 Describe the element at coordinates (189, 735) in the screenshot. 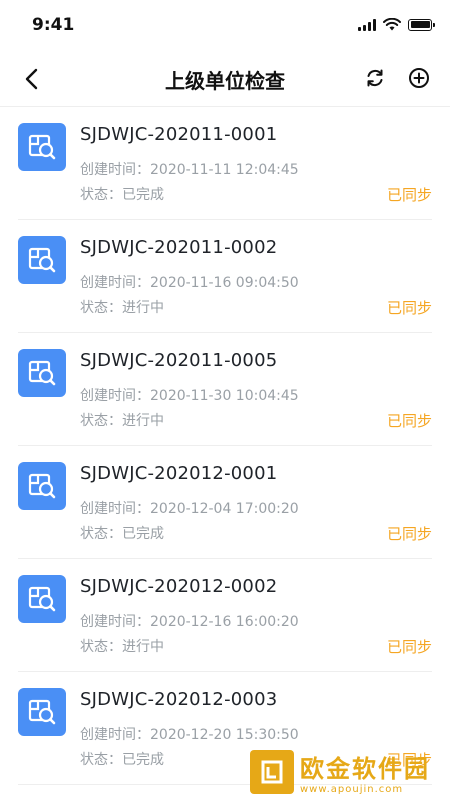

I see `item-created-time: 创建时间：2020-12-20 15:30:50` at that location.